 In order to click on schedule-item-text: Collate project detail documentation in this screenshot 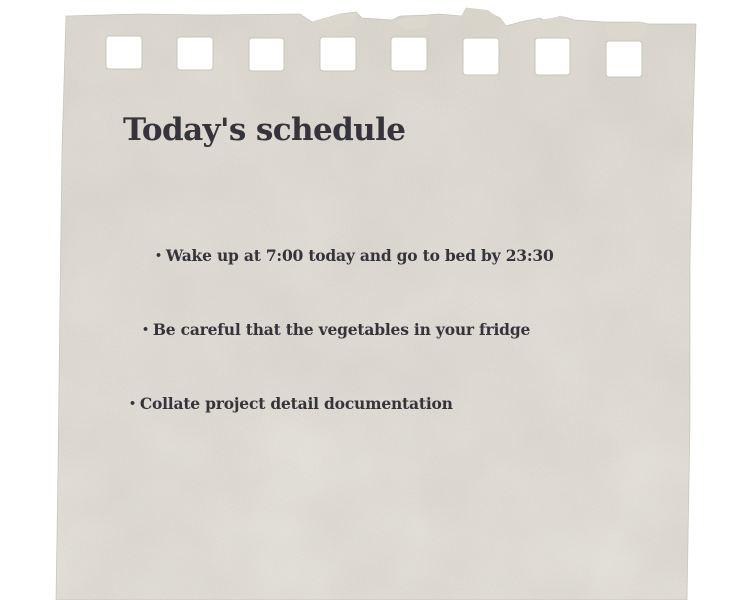, I will do `click(296, 403)`.